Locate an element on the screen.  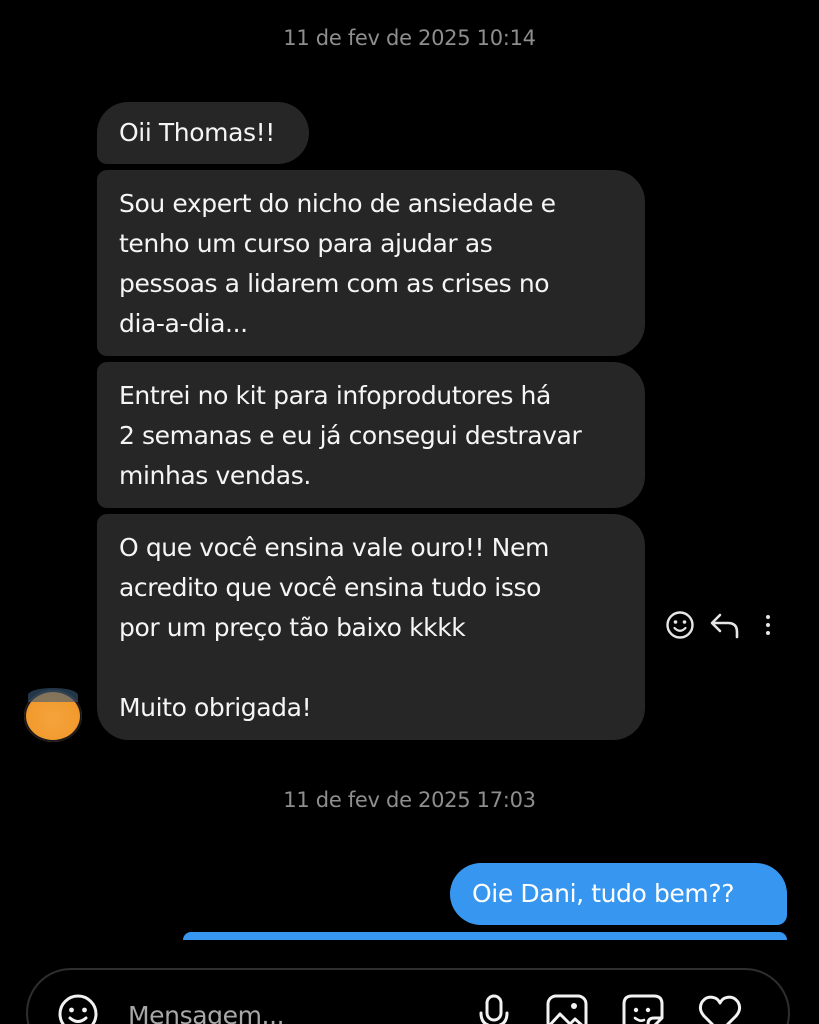
incoming-message-1: Oii Thomas!! is located at coordinates (203, 133).